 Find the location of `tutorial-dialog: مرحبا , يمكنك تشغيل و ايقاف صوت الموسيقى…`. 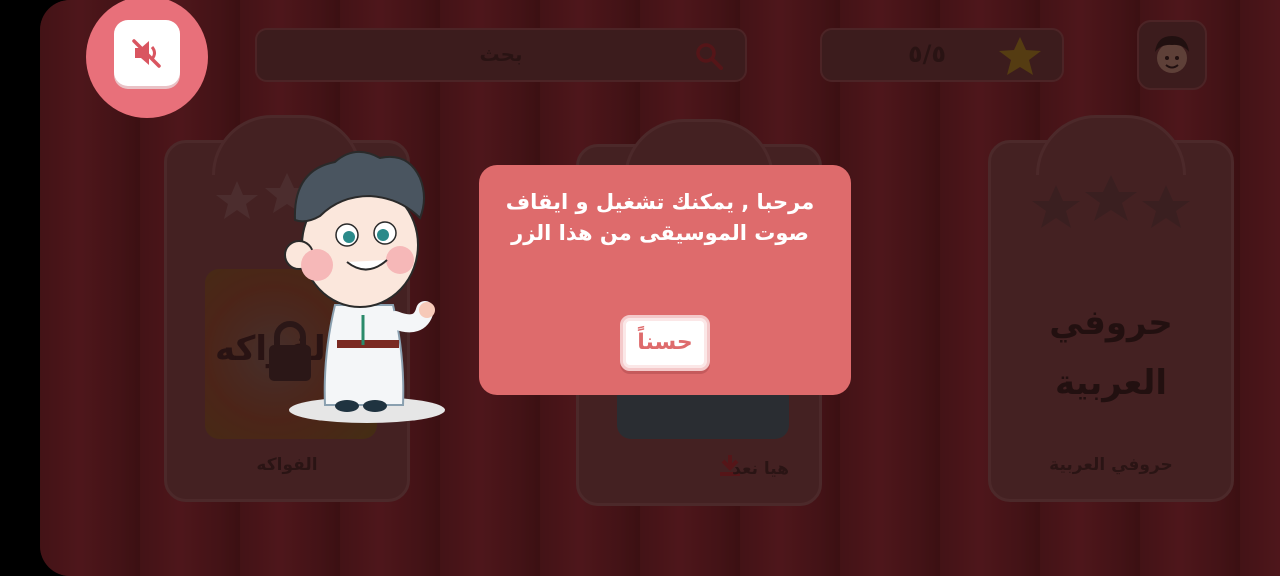

tutorial-dialog: مرحبا , يمكنك تشغيل و ايقاف صوت الموسيقى… is located at coordinates (665, 280).